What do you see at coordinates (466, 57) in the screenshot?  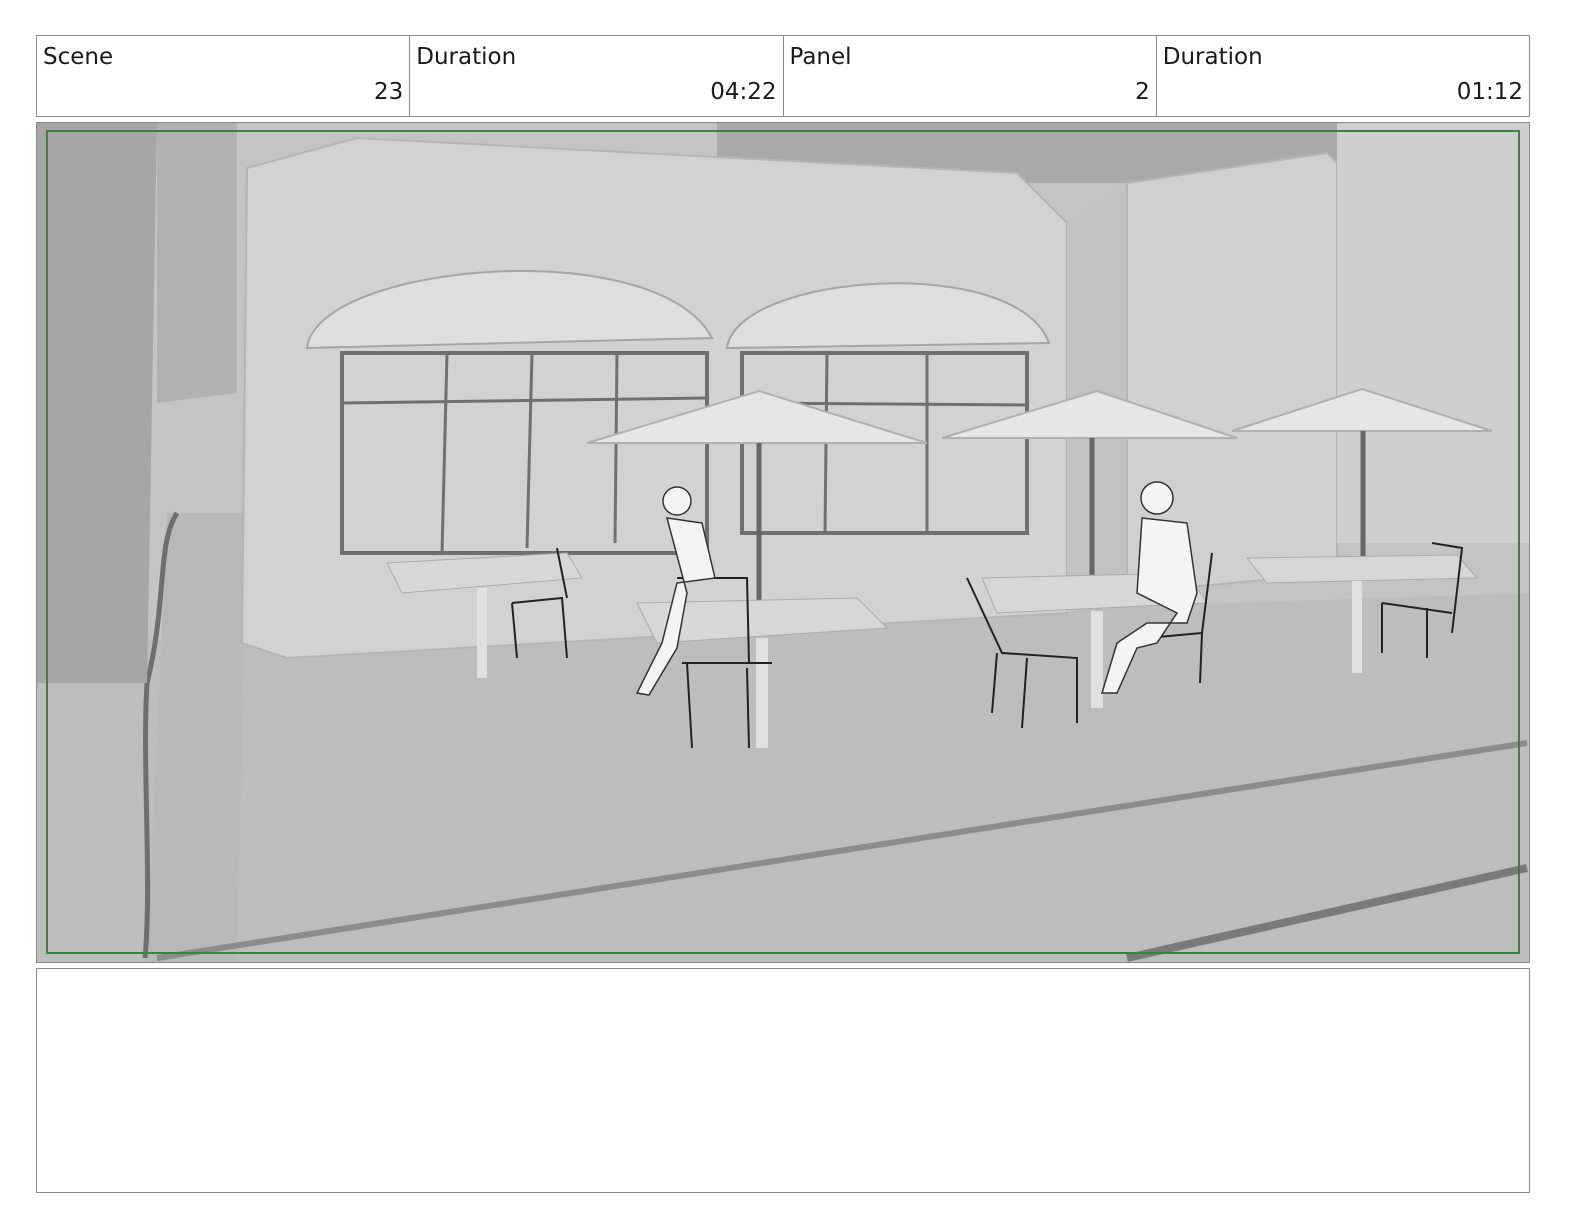 I see `scene-duration-label: Duration` at bounding box center [466, 57].